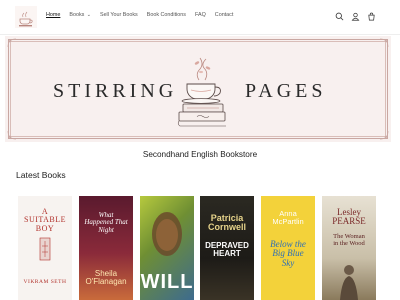  What do you see at coordinates (45, 282) in the screenshot?
I see `book-author: VIKRAM SETH` at bounding box center [45, 282].